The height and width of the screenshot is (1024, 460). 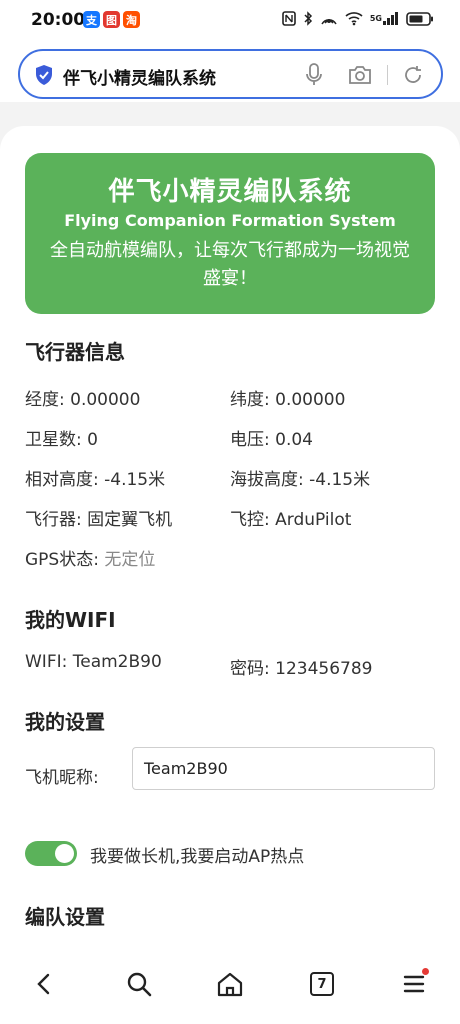 What do you see at coordinates (99, 520) in the screenshot?
I see `aircraft-type-field: 飞行器: 固定翼飞机` at bounding box center [99, 520].